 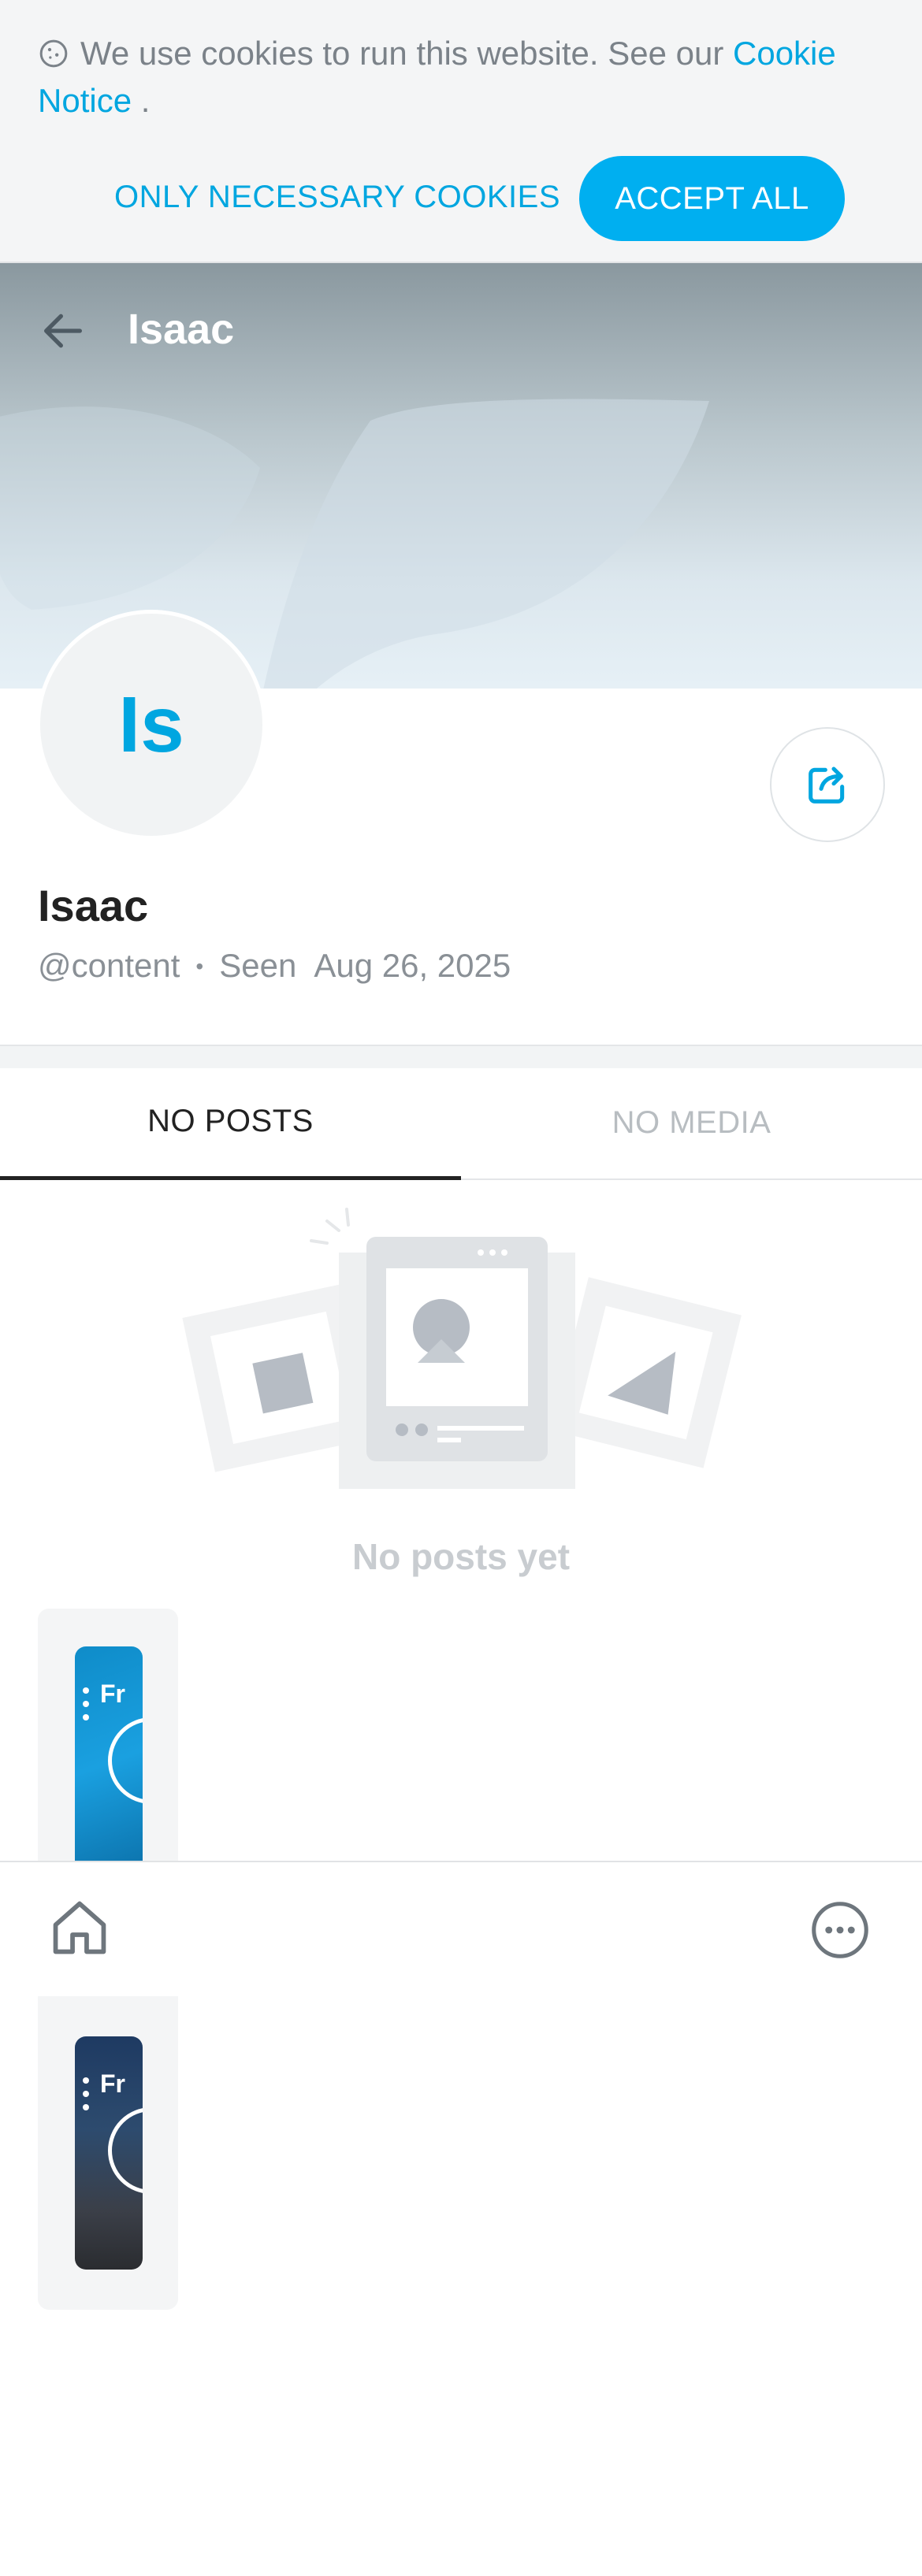 What do you see at coordinates (141, 100) in the screenshot?
I see `cookie-suffix: .` at bounding box center [141, 100].